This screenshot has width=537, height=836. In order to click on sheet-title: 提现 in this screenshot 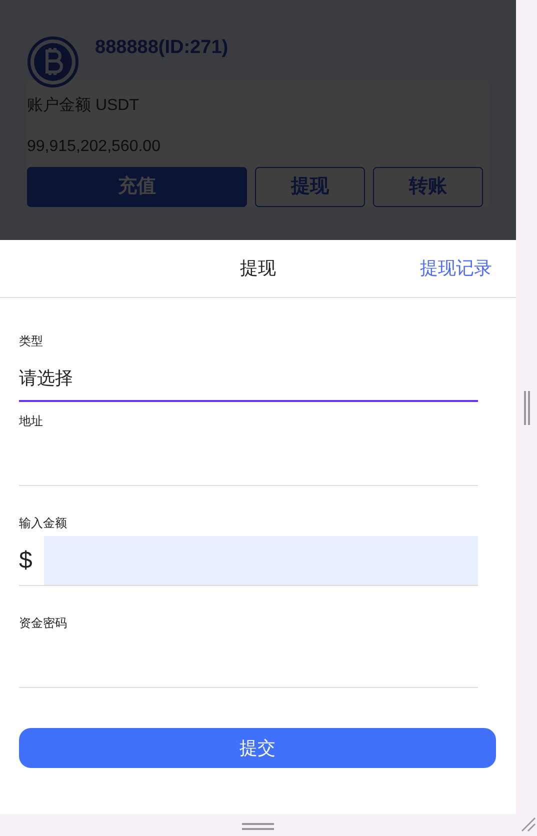, I will do `click(258, 268)`.